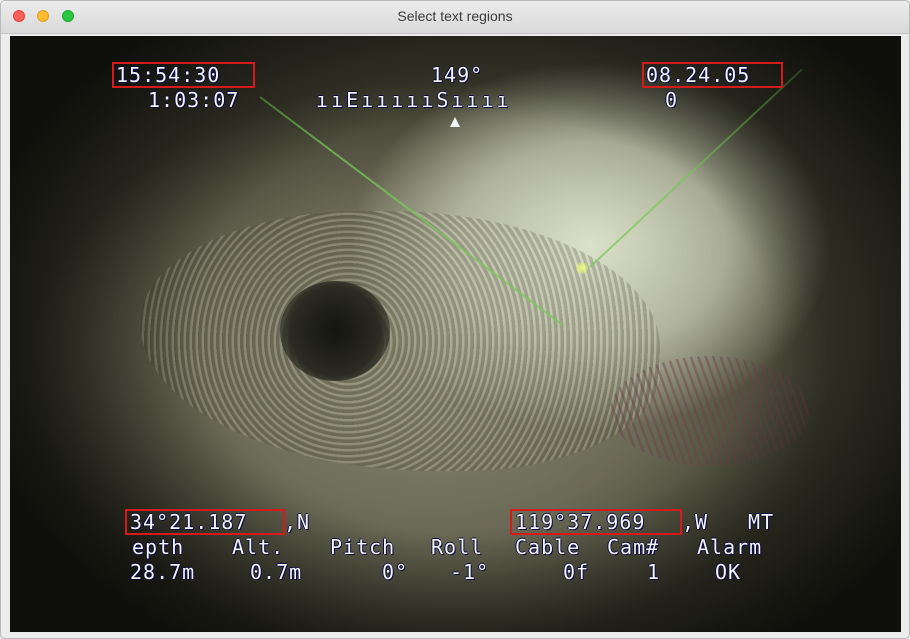  Describe the element at coordinates (695, 522) in the screenshot. I see `osd-lon-hemisphere: ,W` at that location.